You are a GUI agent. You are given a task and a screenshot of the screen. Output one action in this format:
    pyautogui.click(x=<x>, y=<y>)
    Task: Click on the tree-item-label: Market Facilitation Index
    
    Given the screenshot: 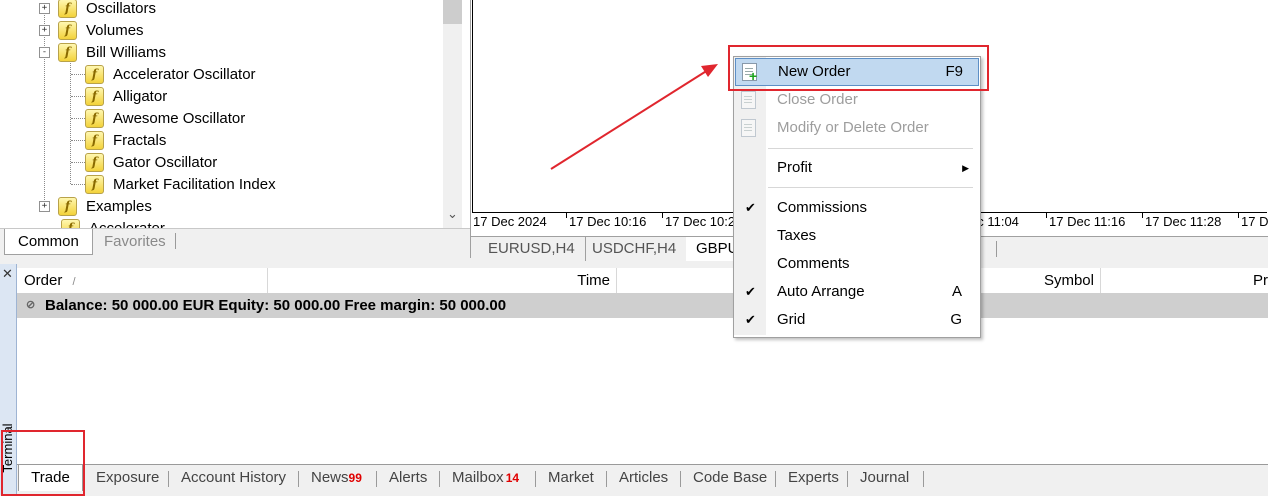 What is the action you would take?
    pyautogui.click(x=194, y=184)
    